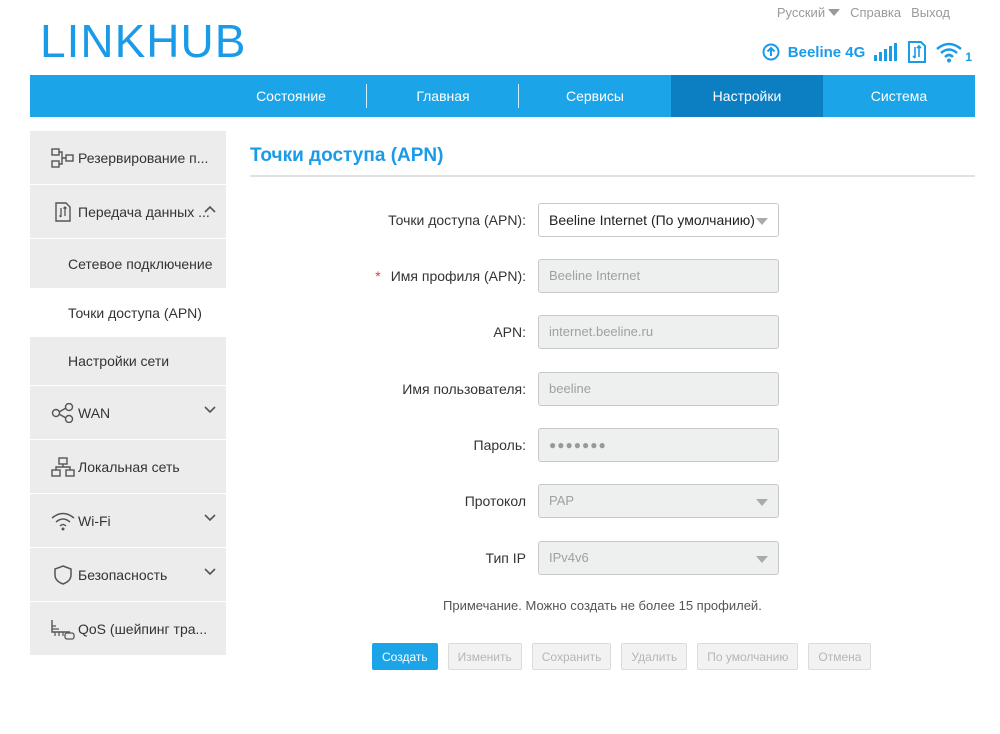 Image resolution: width=1000 pixels, height=734 pixels. What do you see at coordinates (658, 276) in the screenshot?
I see `profile-name-input: Beeline Internet` at bounding box center [658, 276].